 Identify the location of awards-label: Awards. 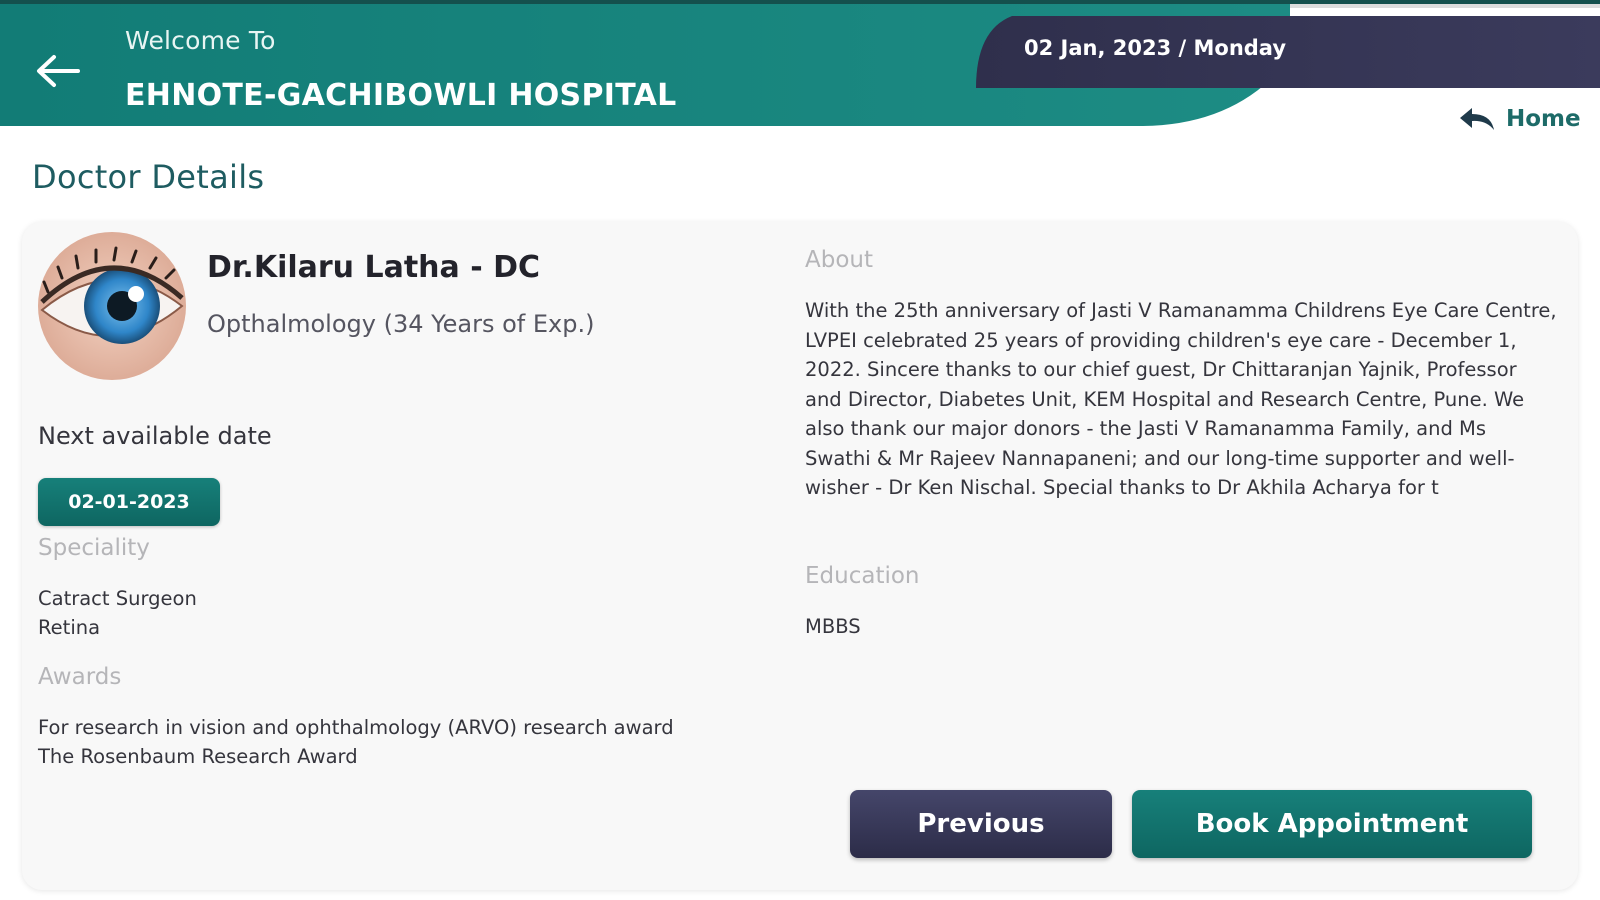
(80, 677).